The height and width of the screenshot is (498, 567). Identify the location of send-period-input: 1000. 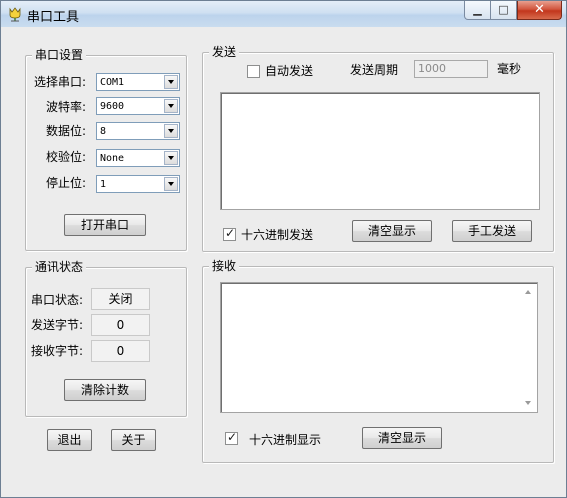
(451, 69).